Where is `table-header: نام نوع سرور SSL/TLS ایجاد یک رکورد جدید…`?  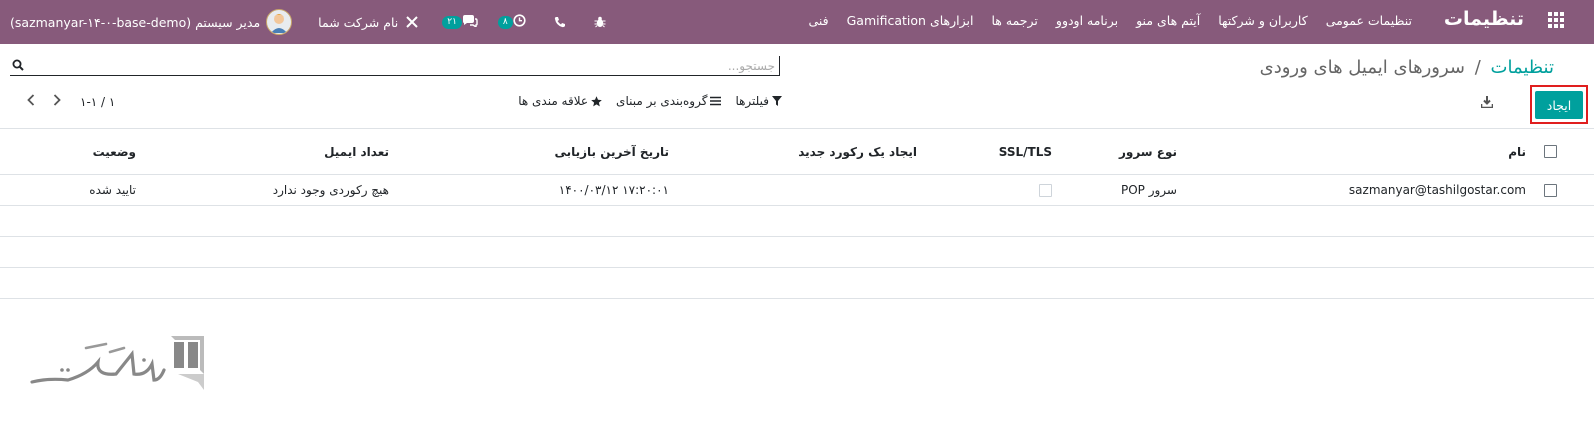 table-header: نام نوع سرور SSL/TLS ایجاد یک رکورد جدید… is located at coordinates (797, 152).